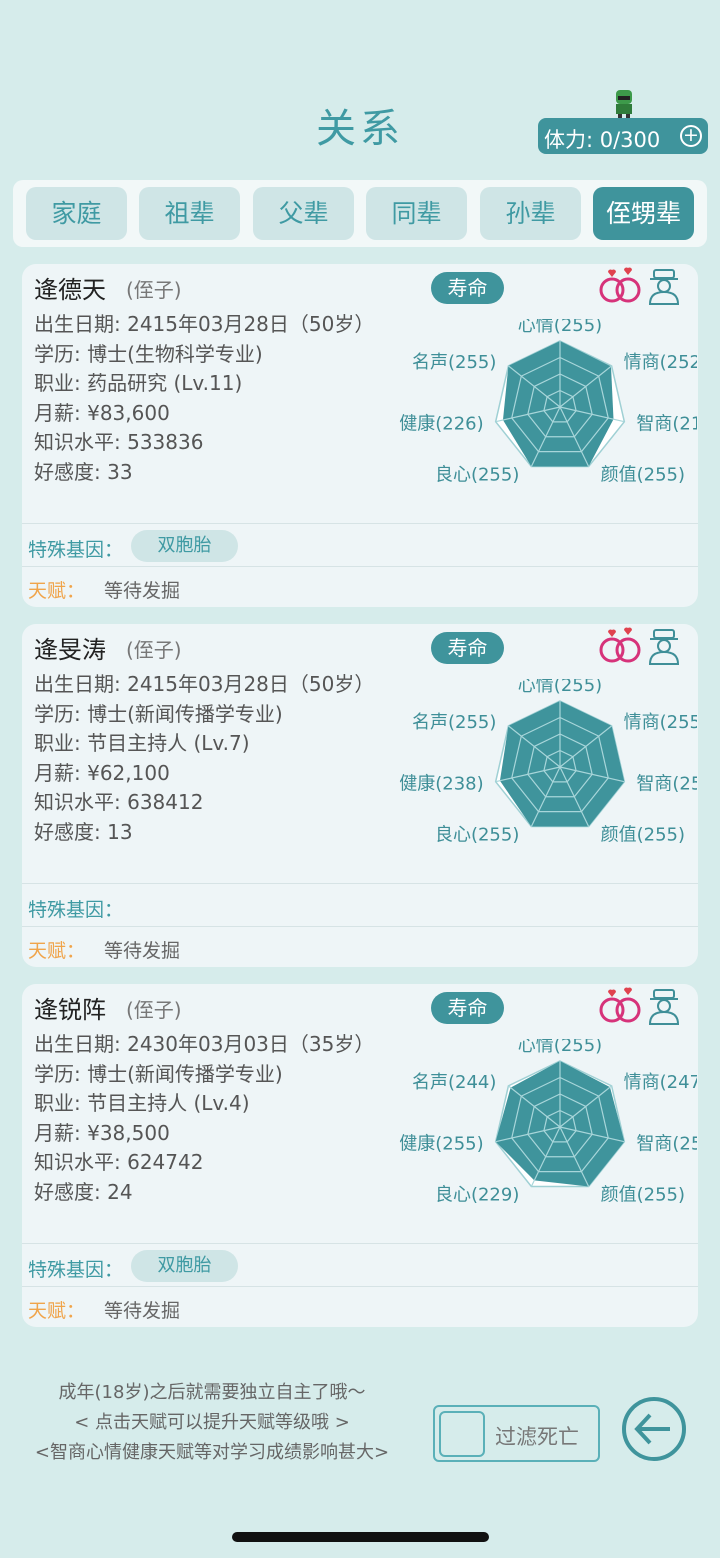  Describe the element at coordinates (602, 140) in the screenshot. I see `stamina-label: 体力: 0/300` at that location.